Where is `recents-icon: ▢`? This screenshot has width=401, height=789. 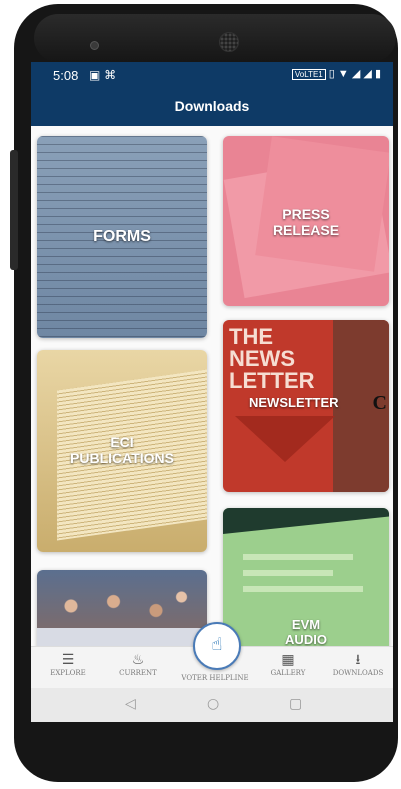 recents-icon: ▢ is located at coordinates (295, 704).